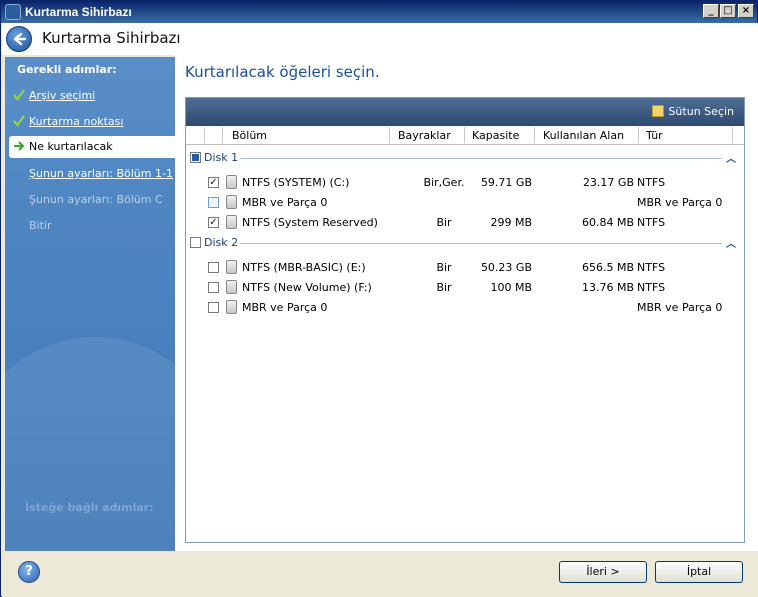 This screenshot has height=597, width=758. I want to click on sidebar-item-label: Kurtarma noktası, so click(76, 121).